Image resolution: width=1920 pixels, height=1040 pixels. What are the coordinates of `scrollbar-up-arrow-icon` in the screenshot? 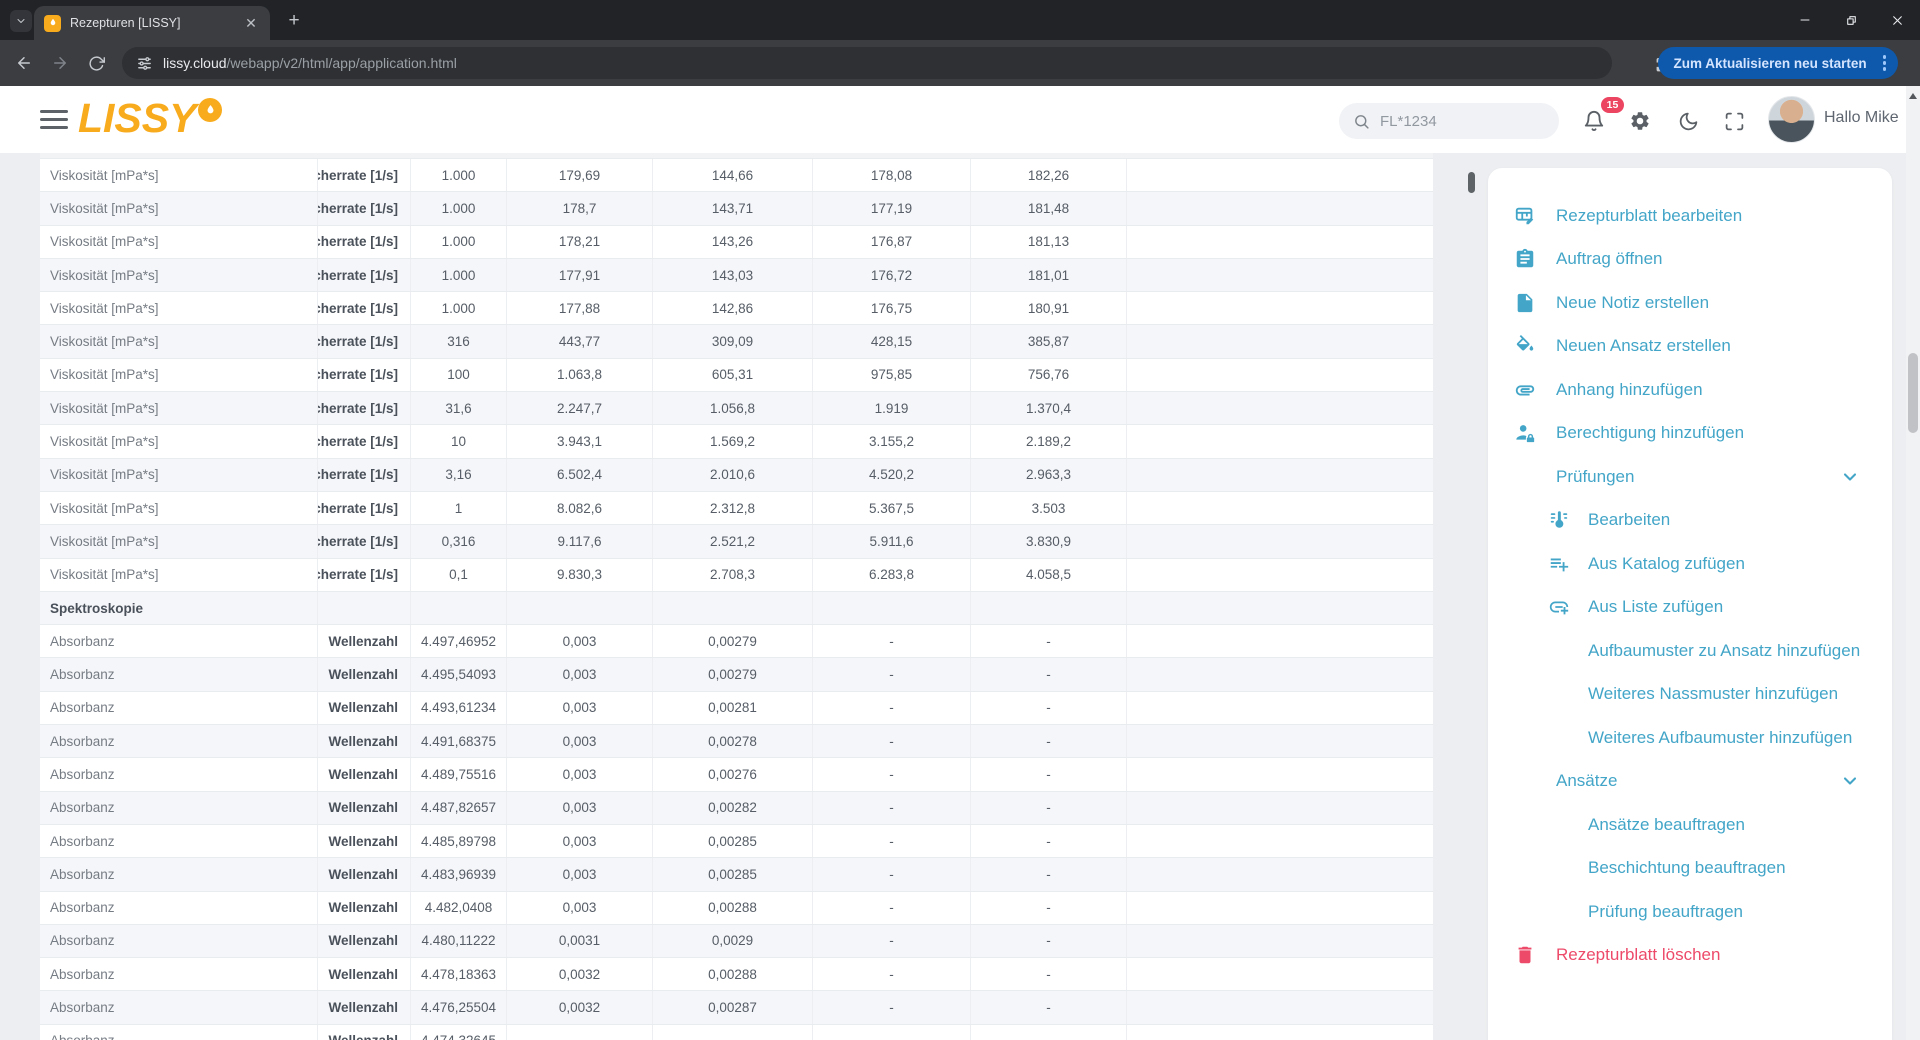 It's located at (1913, 96).